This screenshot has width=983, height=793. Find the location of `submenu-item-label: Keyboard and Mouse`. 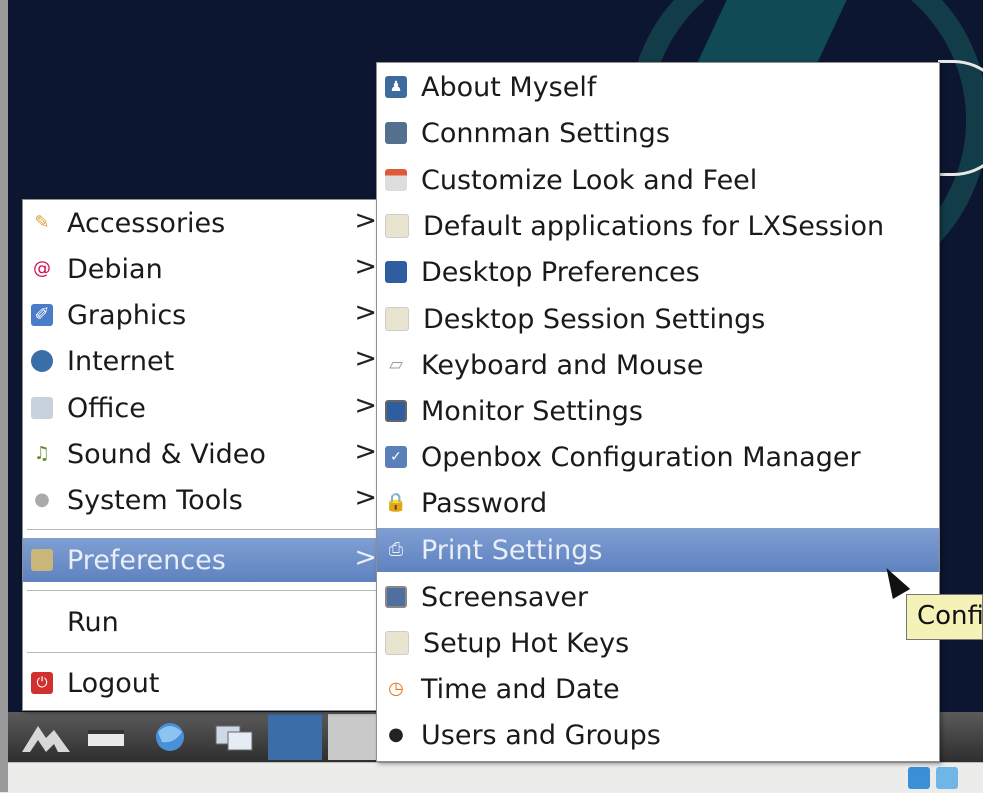

submenu-item-label: Keyboard and Mouse is located at coordinates (562, 365).